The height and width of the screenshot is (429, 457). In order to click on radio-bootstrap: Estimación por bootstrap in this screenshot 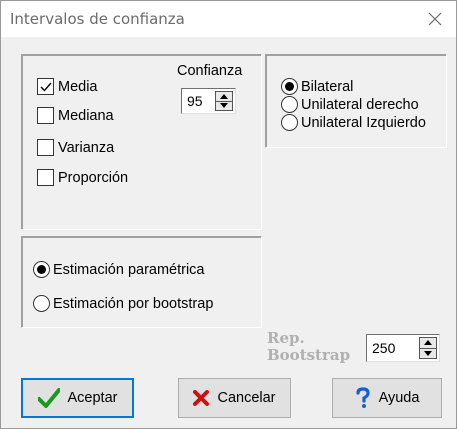, I will do `click(123, 303)`.